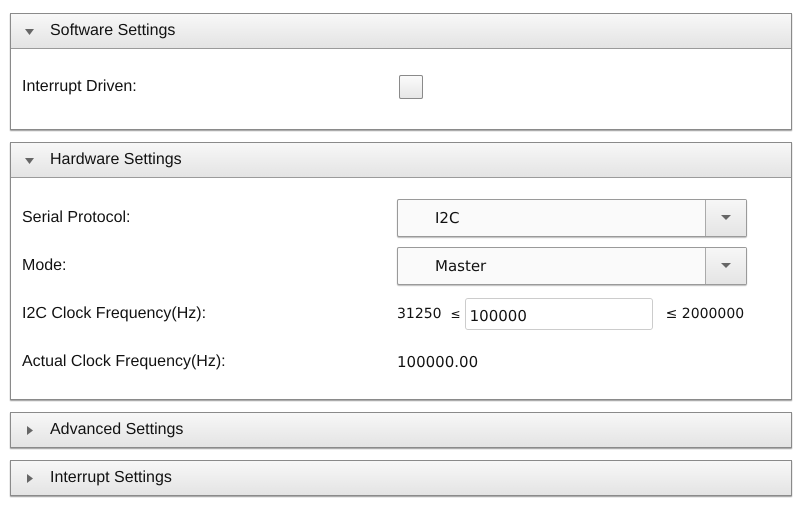  Describe the element at coordinates (558, 314) in the screenshot. I see `input-field: 100000` at that location.